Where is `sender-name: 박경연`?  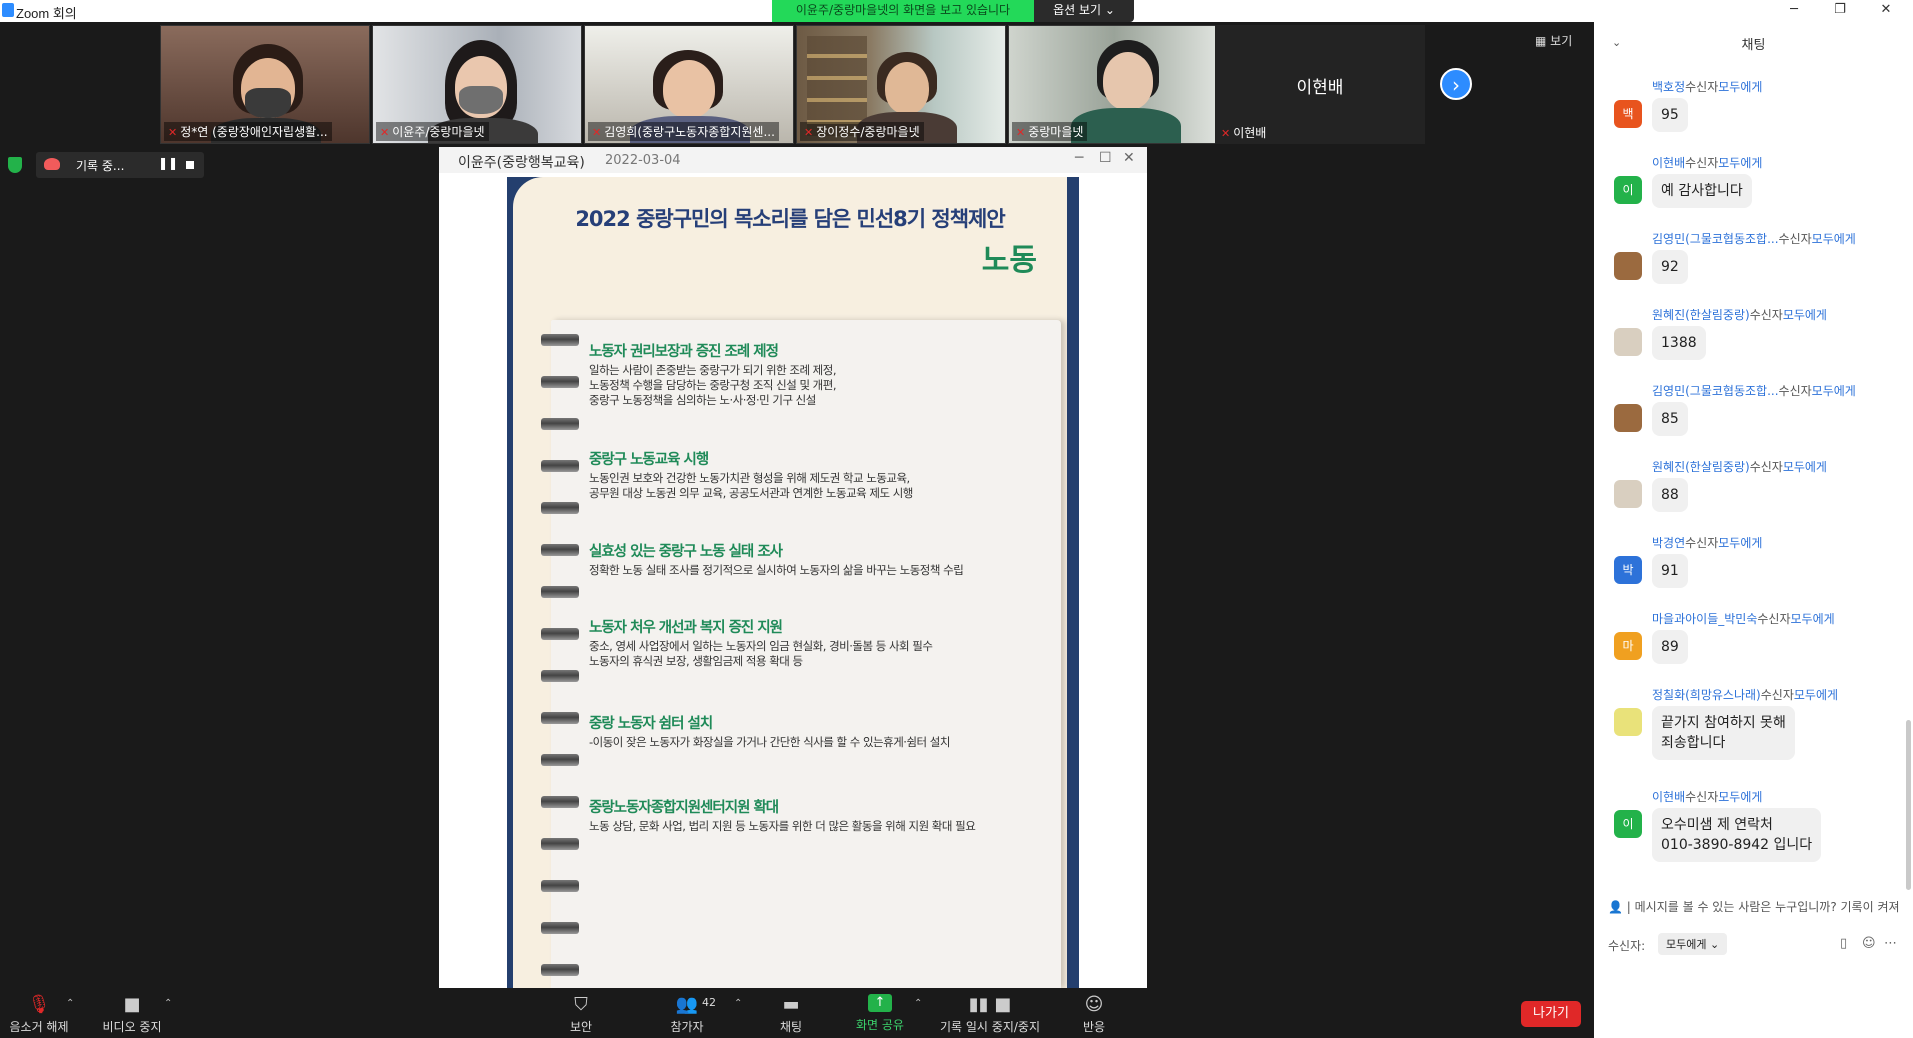 sender-name: 박경연 is located at coordinates (1668, 543).